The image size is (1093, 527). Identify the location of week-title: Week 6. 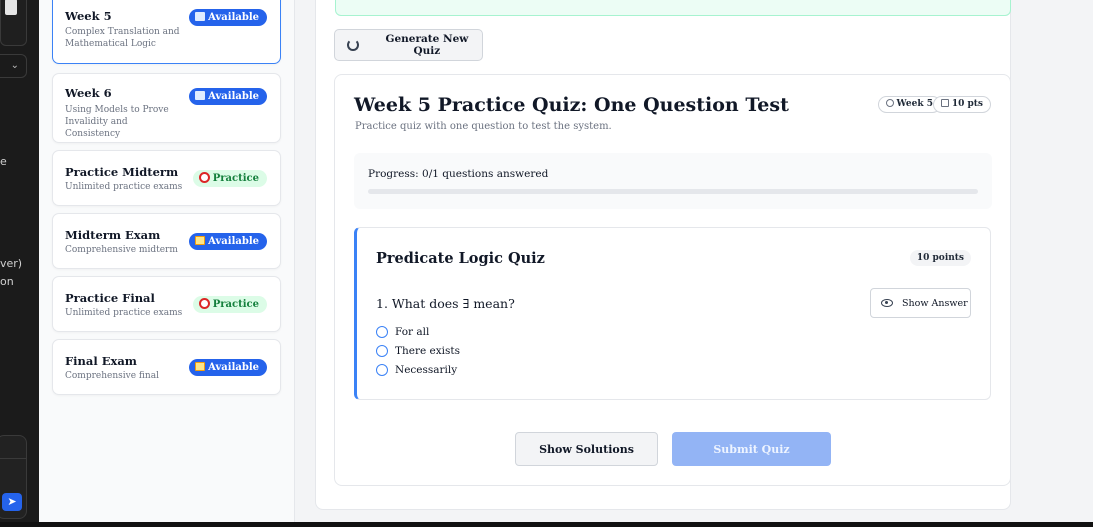
(88, 93).